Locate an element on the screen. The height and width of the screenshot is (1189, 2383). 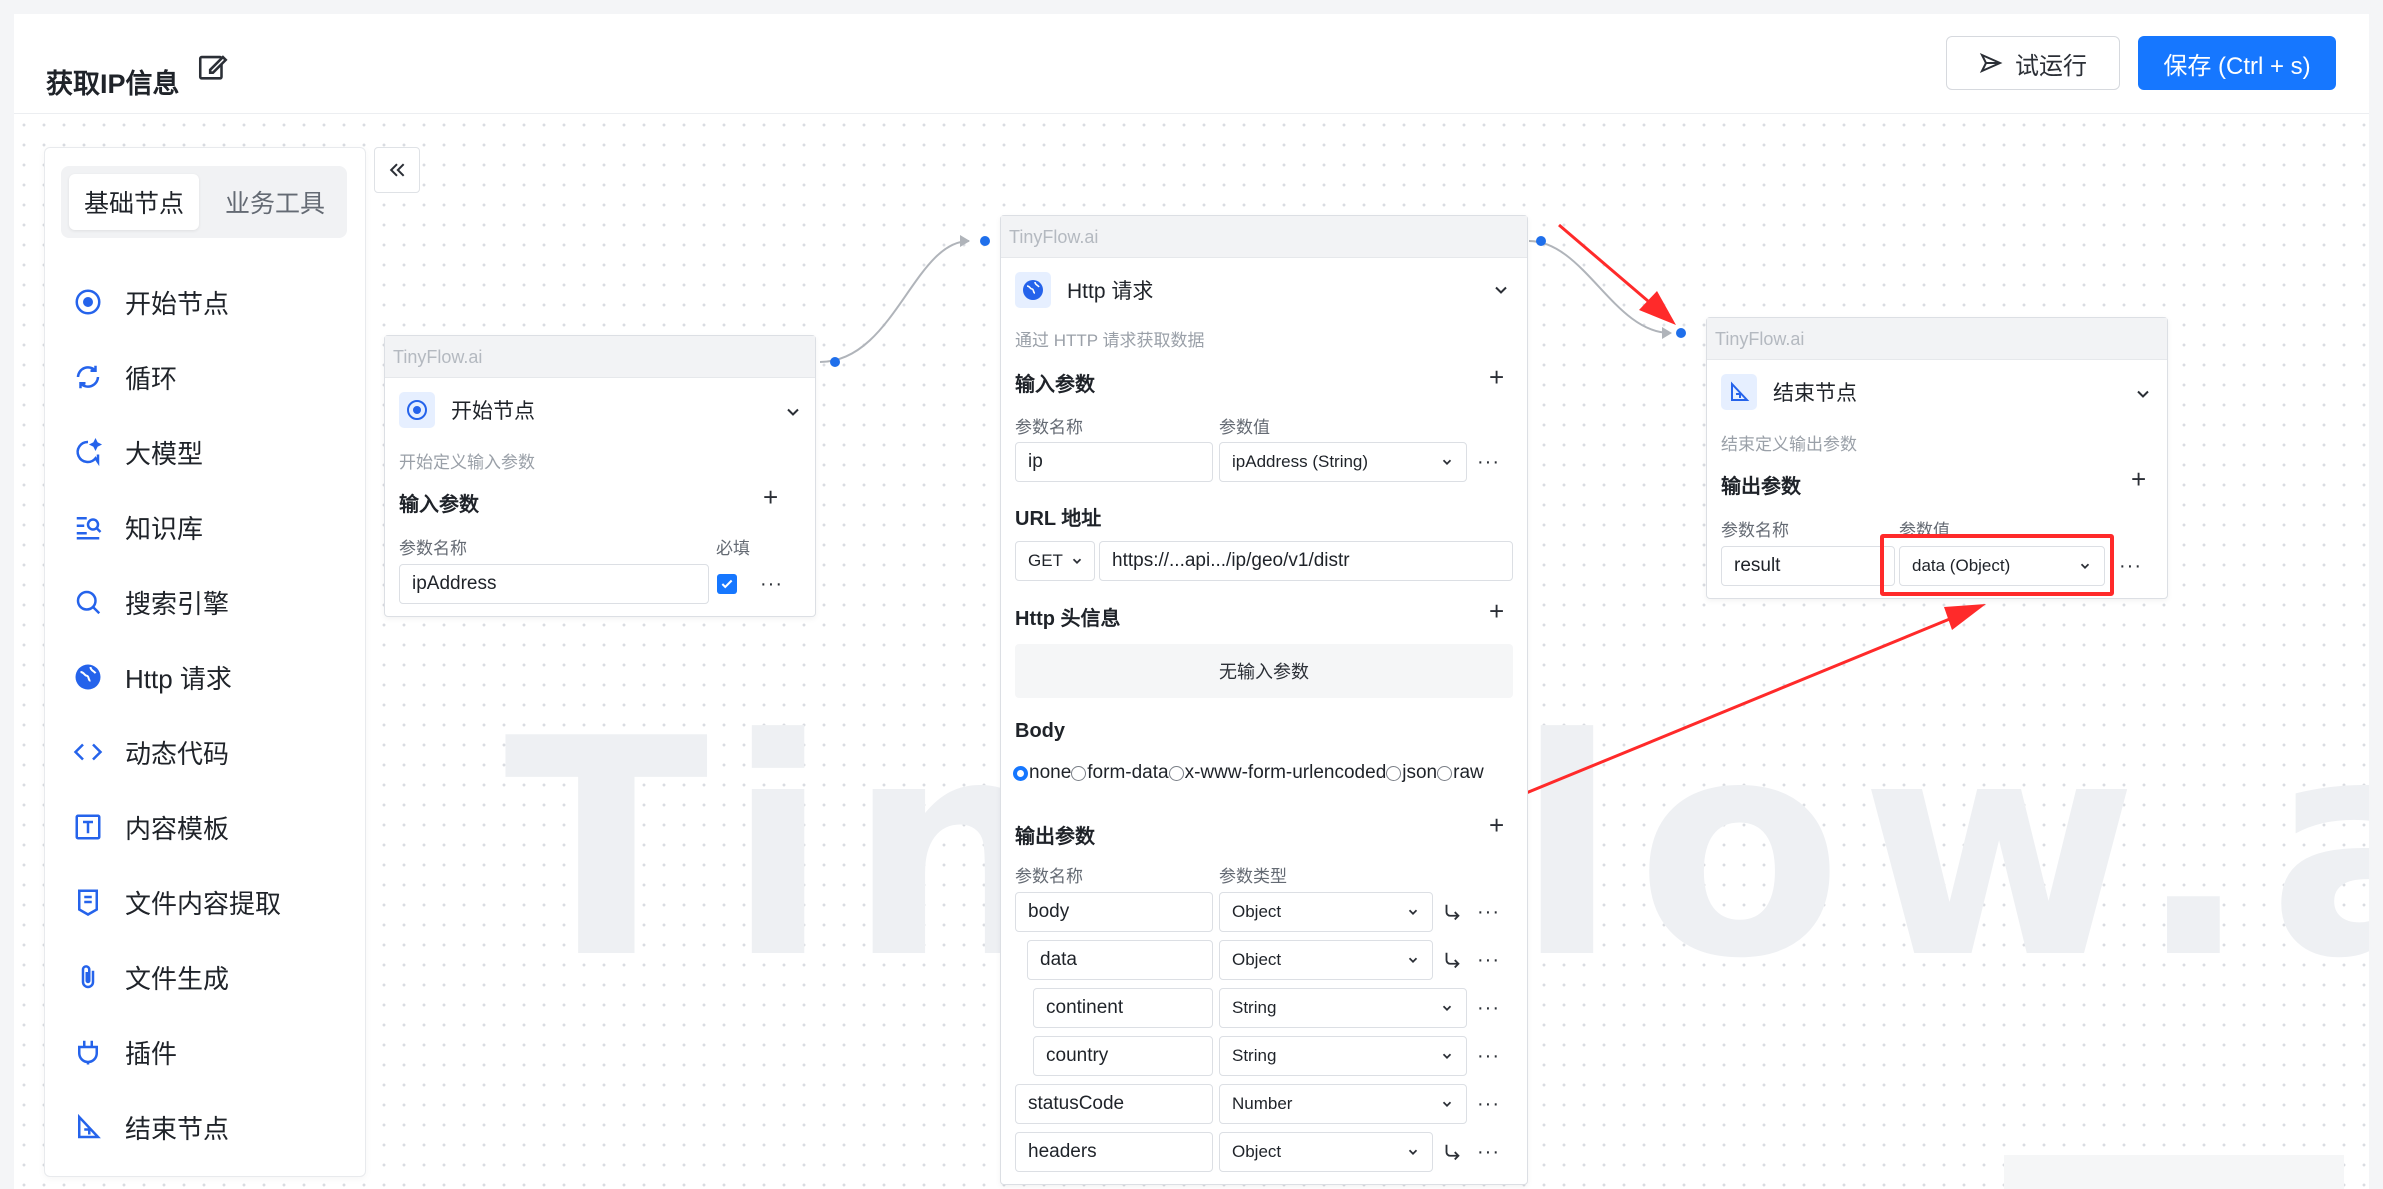
top-bar: 获取IP信息 试运行 保存 (Ctrl + s) is located at coordinates (1191, 64).